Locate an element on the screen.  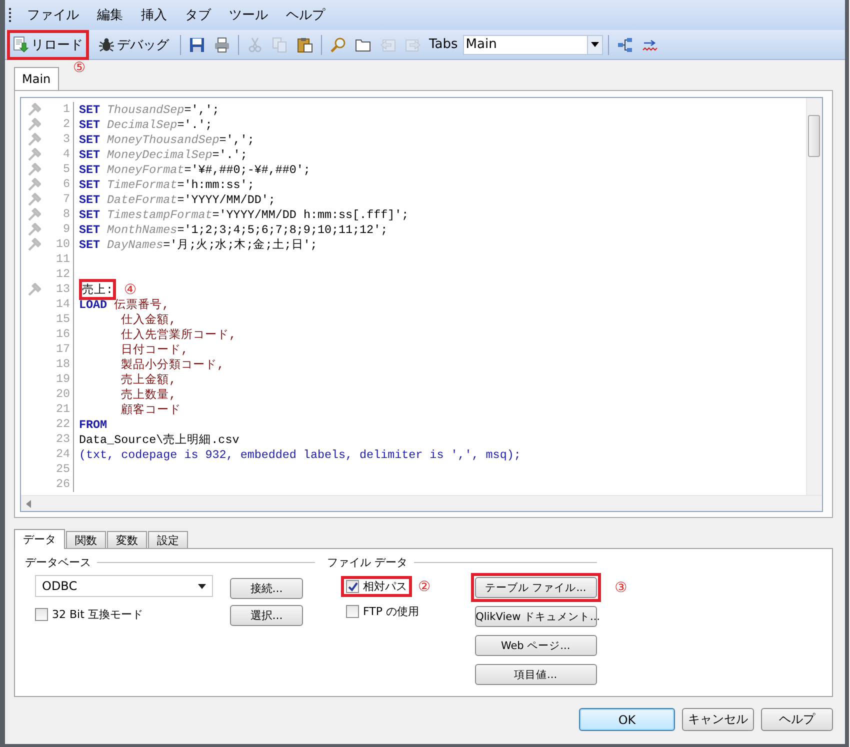
code-token: MonthNames is located at coordinates (142, 229).